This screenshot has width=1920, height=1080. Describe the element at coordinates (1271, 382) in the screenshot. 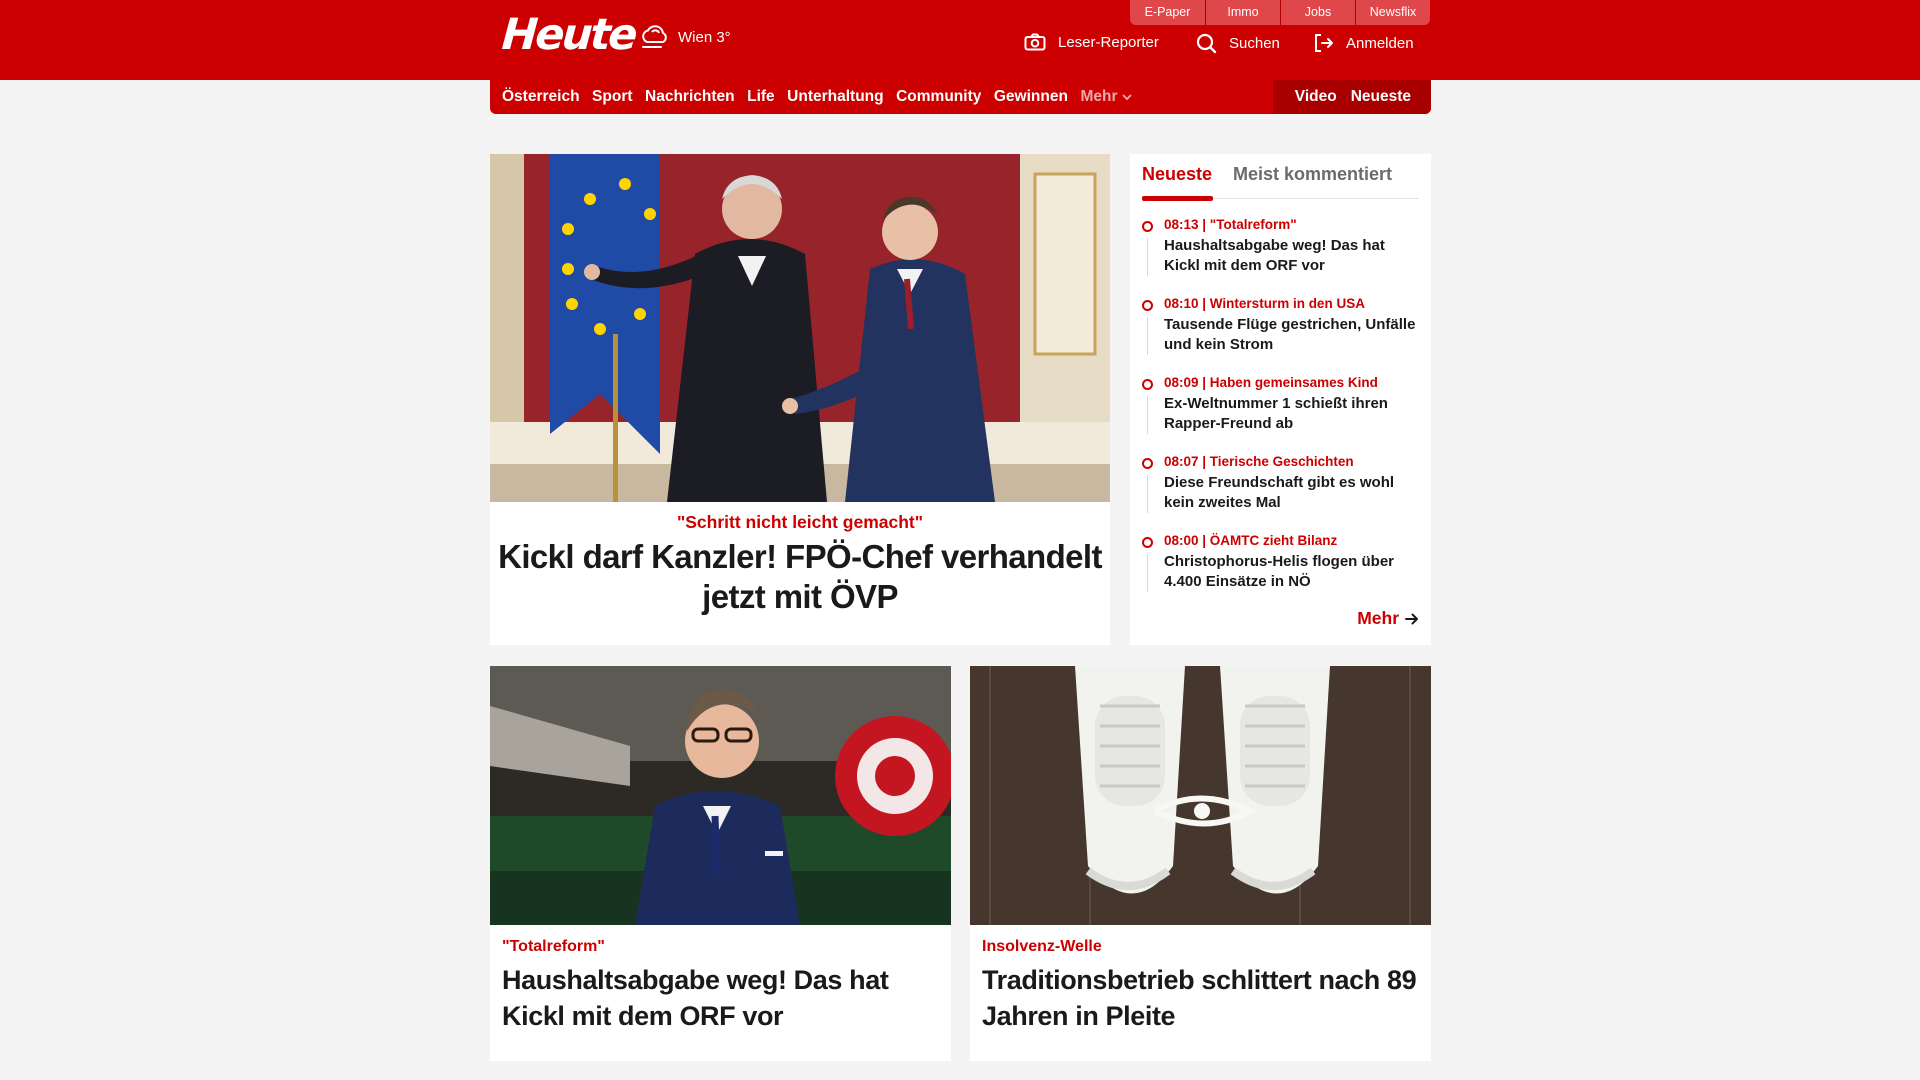

I see `feed-item-meta: 08:09 | Haben gemeinsames Kind` at that location.